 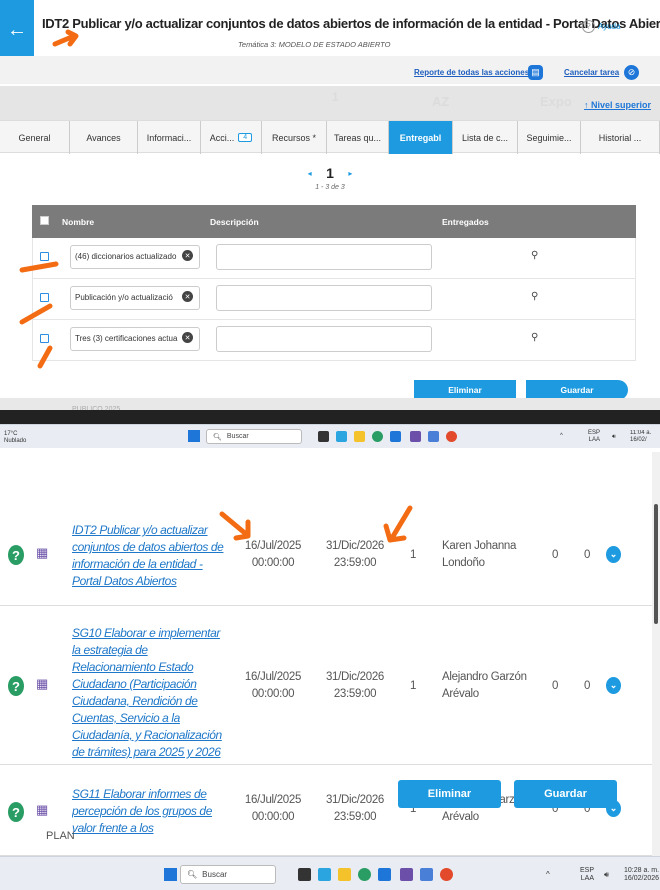 What do you see at coordinates (39, 267) in the screenshot?
I see `orange-mark-row1` at bounding box center [39, 267].